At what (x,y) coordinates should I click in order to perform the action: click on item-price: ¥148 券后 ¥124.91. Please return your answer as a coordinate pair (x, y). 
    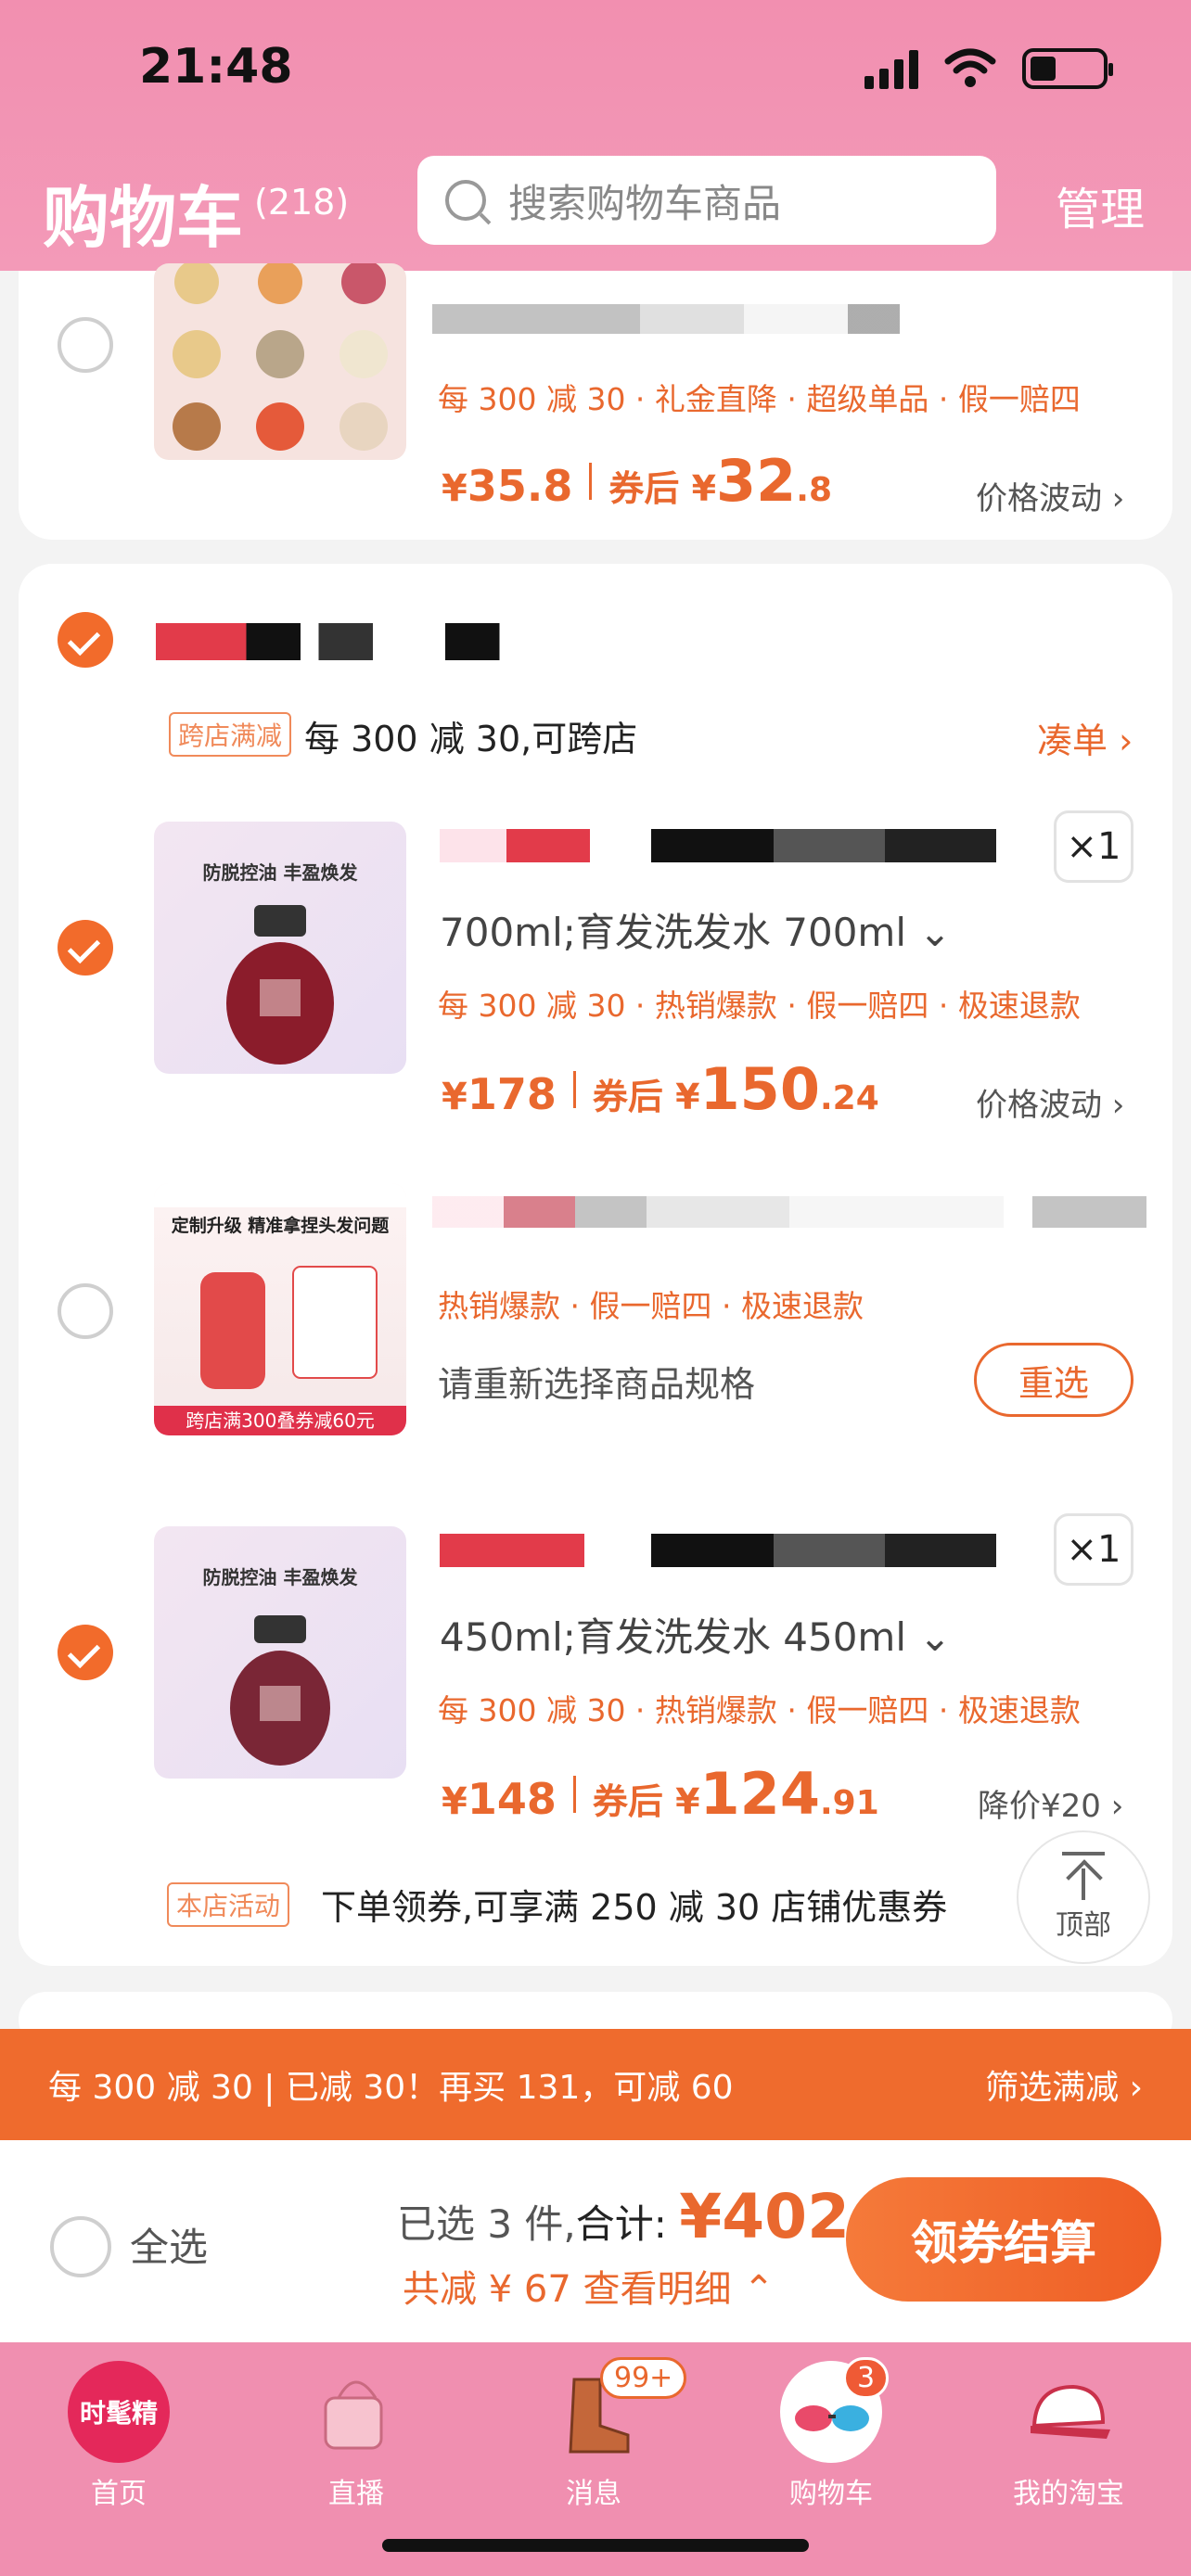
    Looking at the image, I should click on (660, 1794).